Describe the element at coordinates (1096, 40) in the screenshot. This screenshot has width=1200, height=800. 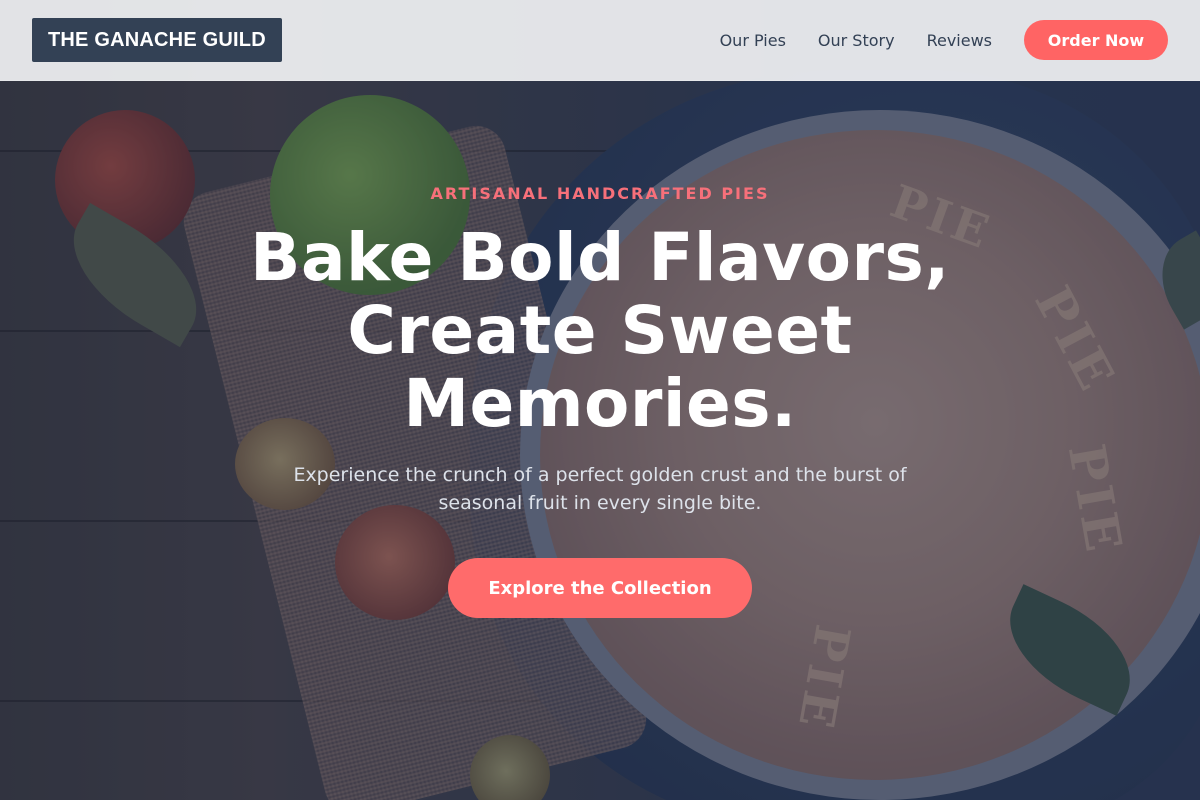
I see `order-now-button: Order Now` at that location.